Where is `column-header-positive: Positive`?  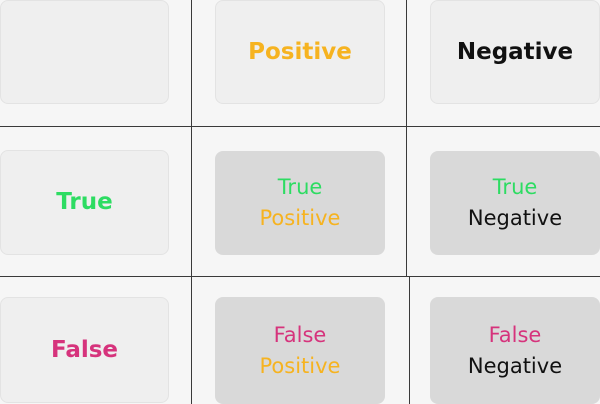 column-header-positive: Positive is located at coordinates (300, 52).